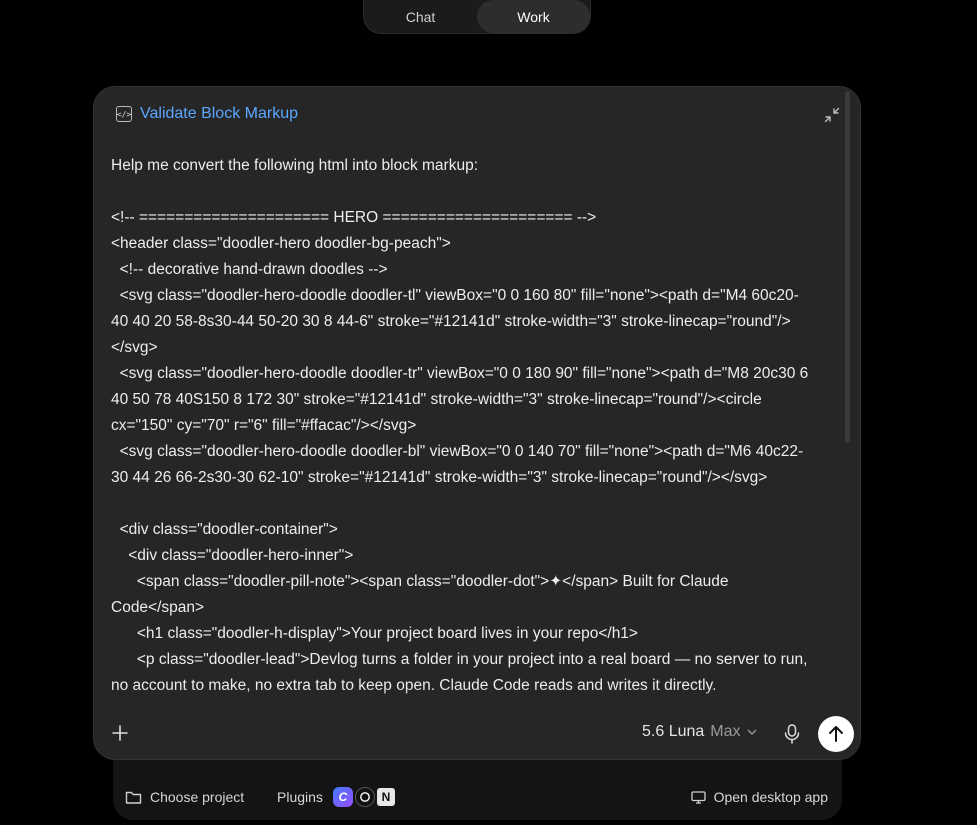  What do you see at coordinates (533, 16) in the screenshot?
I see `tab-work: Work` at bounding box center [533, 16].